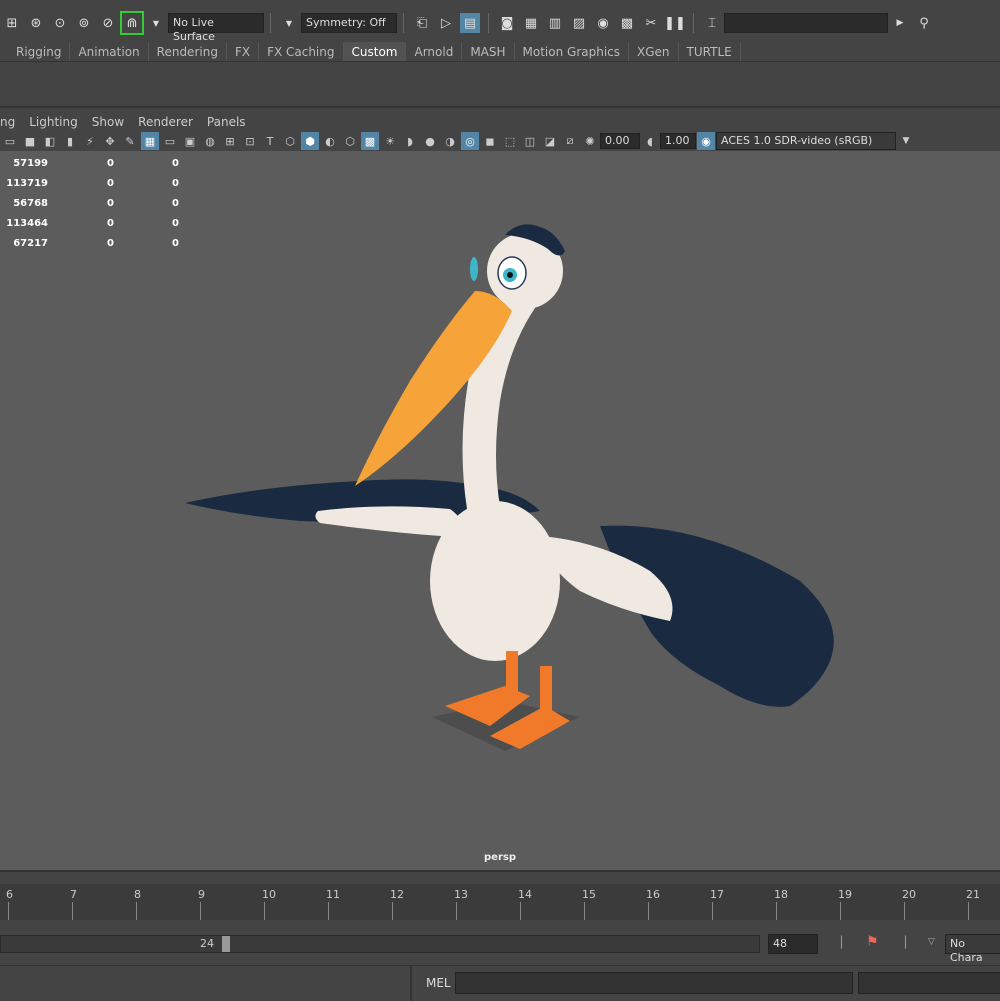 This screenshot has width=1000, height=1001. I want to click on ipr-render-icon: ▤, so click(470, 23).